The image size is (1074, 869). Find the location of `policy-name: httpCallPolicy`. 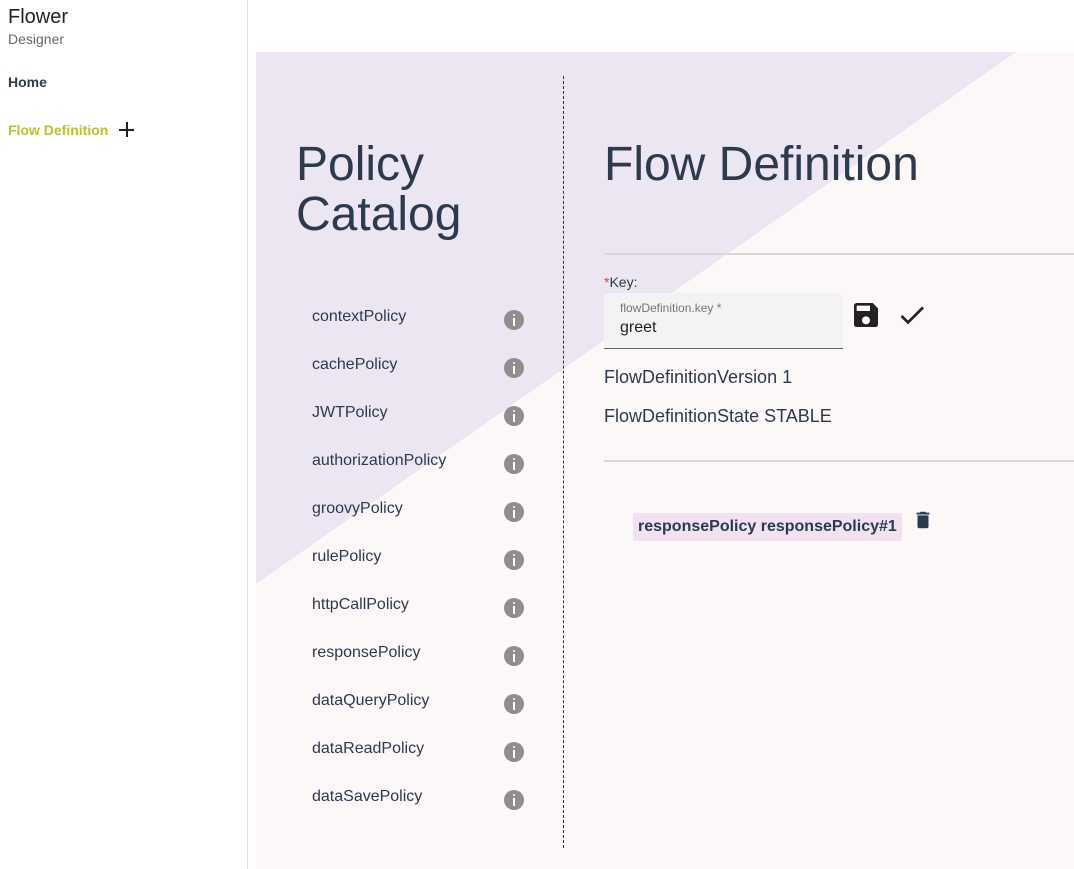

policy-name: httpCallPolicy is located at coordinates (360, 604).